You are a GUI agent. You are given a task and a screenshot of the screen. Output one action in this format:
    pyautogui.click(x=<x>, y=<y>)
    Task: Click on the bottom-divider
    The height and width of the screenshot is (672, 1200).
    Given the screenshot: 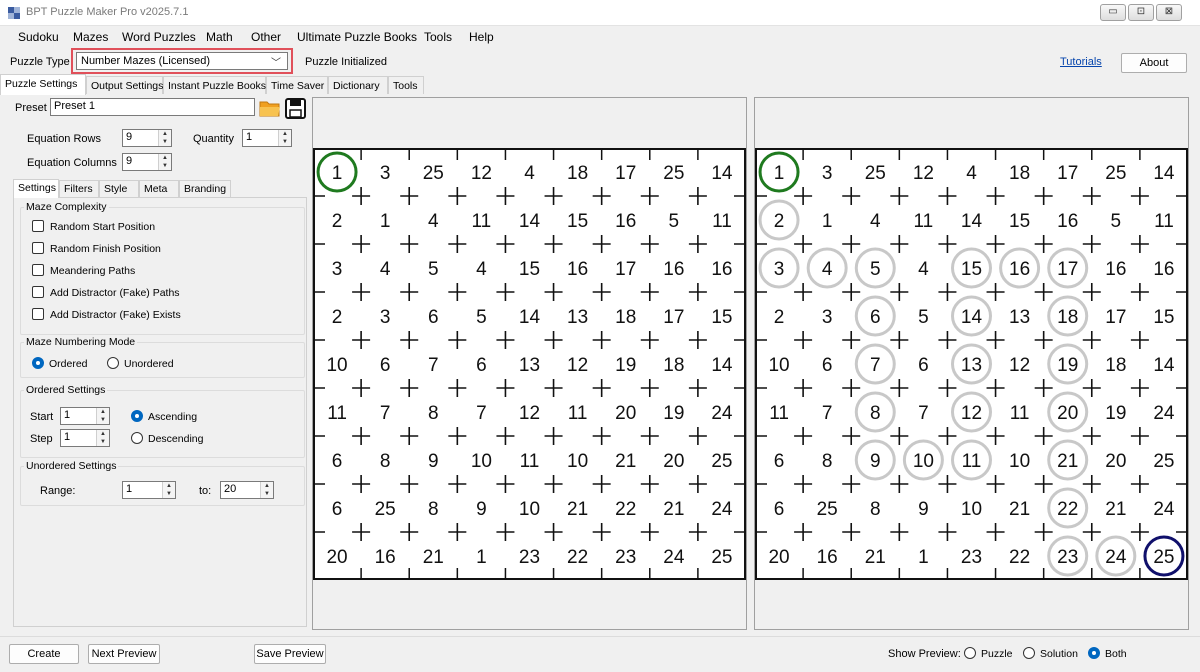 What is the action you would take?
    pyautogui.click(x=600, y=636)
    